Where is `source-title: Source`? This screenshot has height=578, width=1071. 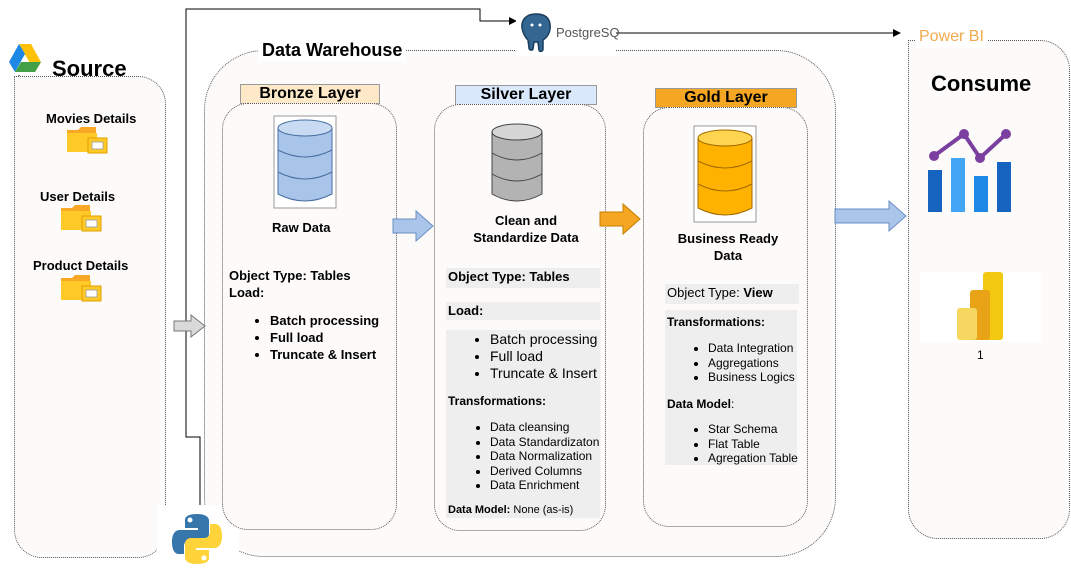 source-title: Source is located at coordinates (89, 68).